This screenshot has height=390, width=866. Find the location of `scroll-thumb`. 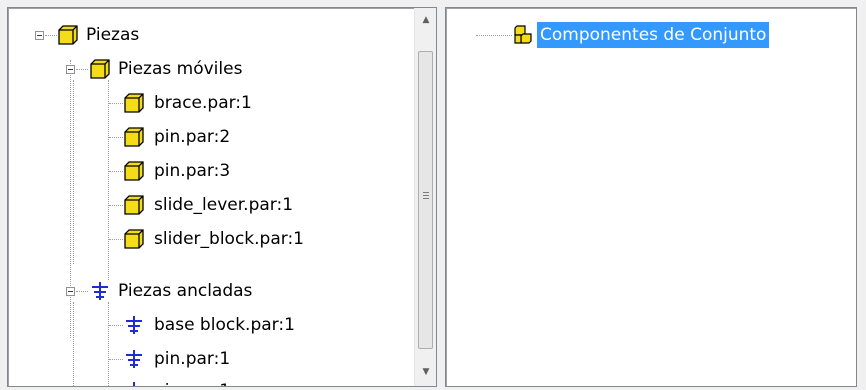

scroll-thumb is located at coordinates (425, 200).